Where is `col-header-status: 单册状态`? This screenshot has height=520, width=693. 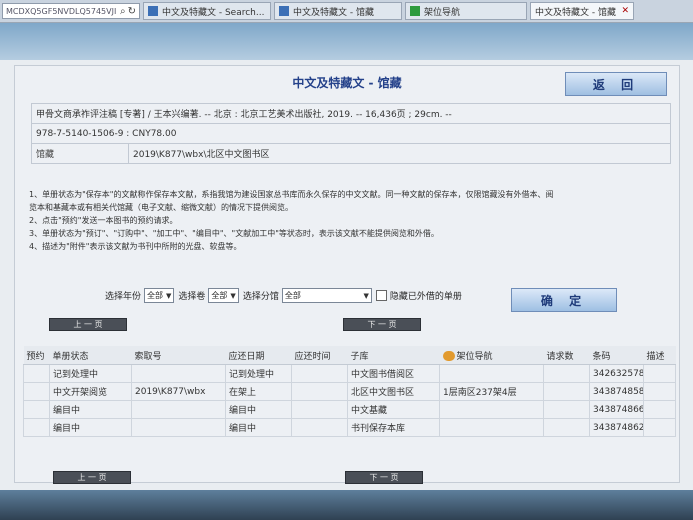
col-header-status: 单册状态 is located at coordinates (90, 355).